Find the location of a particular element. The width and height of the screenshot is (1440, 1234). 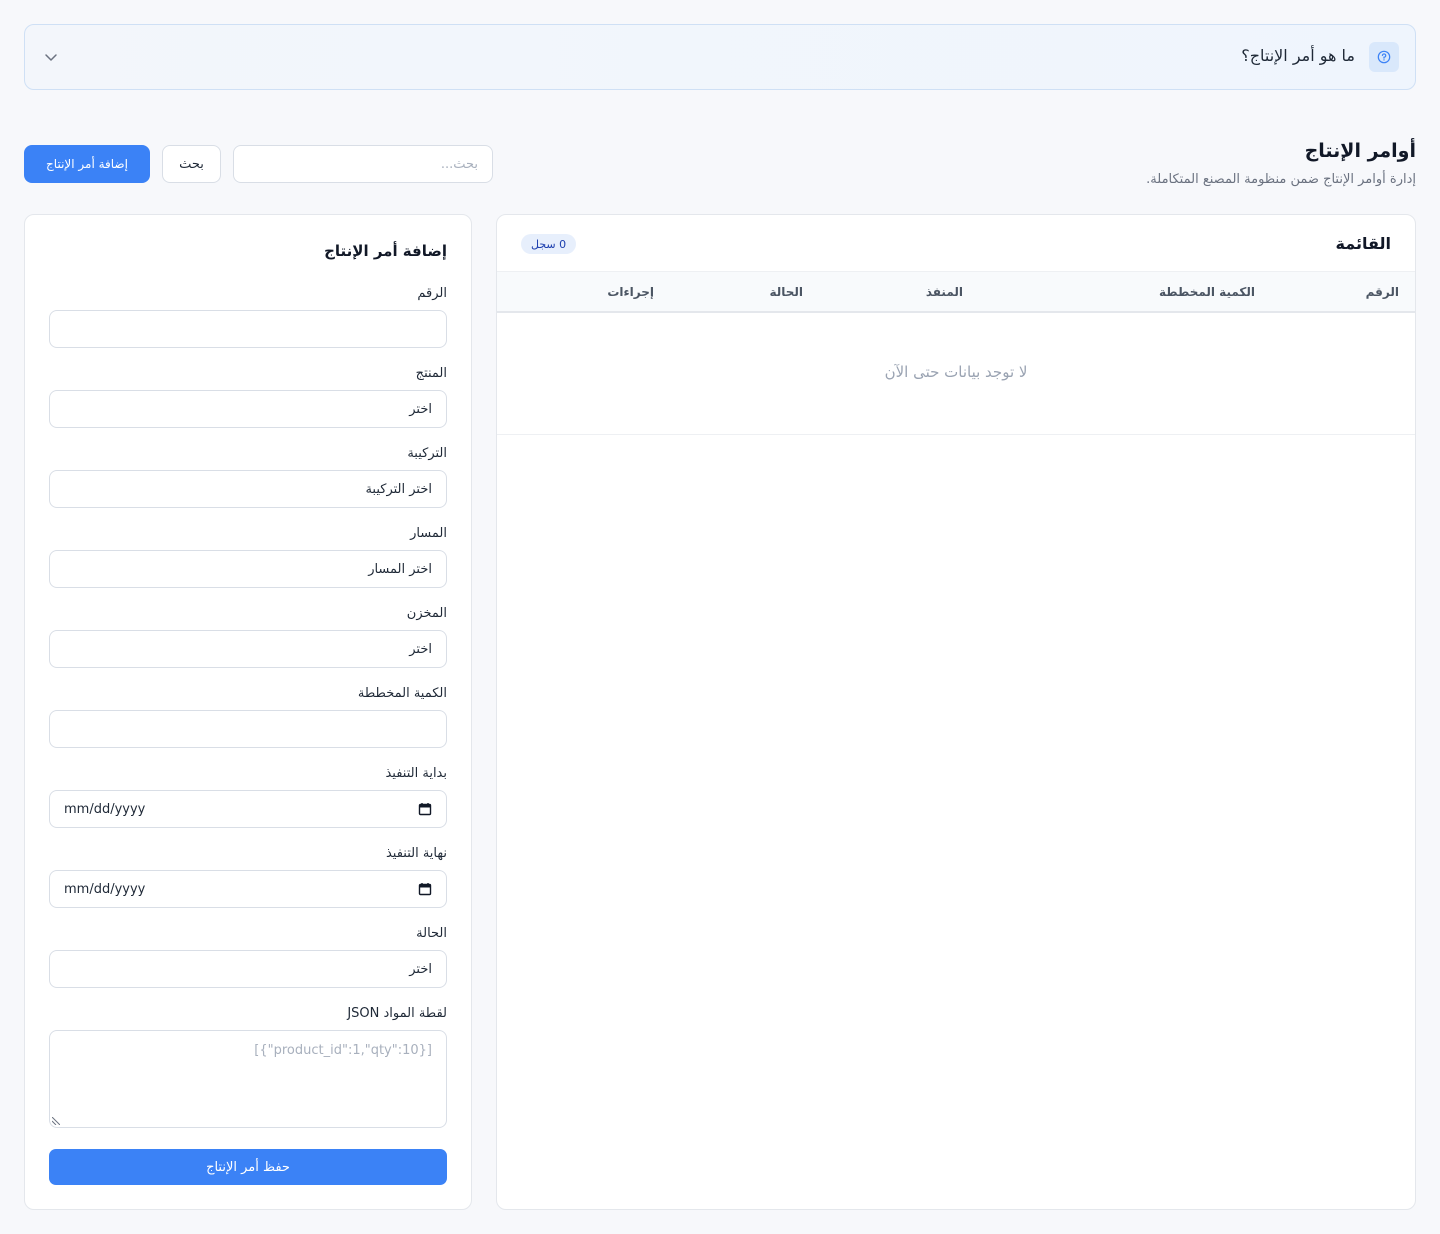

end-date-label: نهاية التنفيذ is located at coordinates (416, 853).